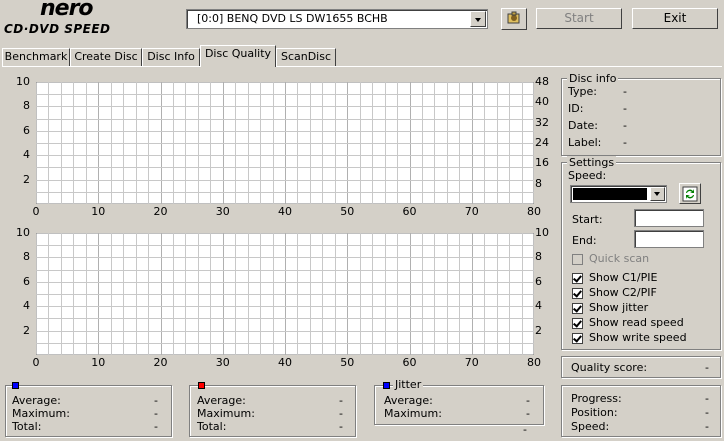 This screenshot has height=441, width=724. Describe the element at coordinates (593, 78) in the screenshot. I see `disc-info-title: Disc info` at that location.